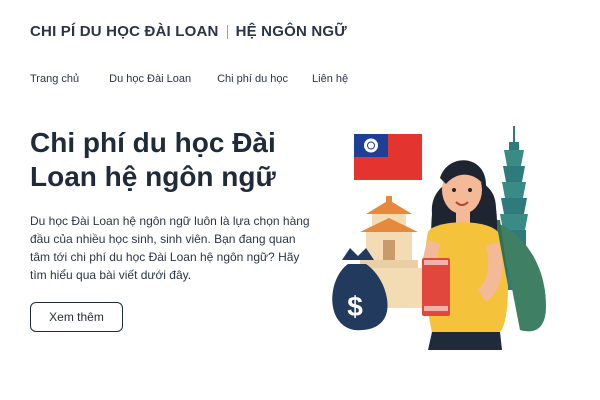 This screenshot has height=400, width=600. I want to click on money-symbol: $, so click(355, 306).